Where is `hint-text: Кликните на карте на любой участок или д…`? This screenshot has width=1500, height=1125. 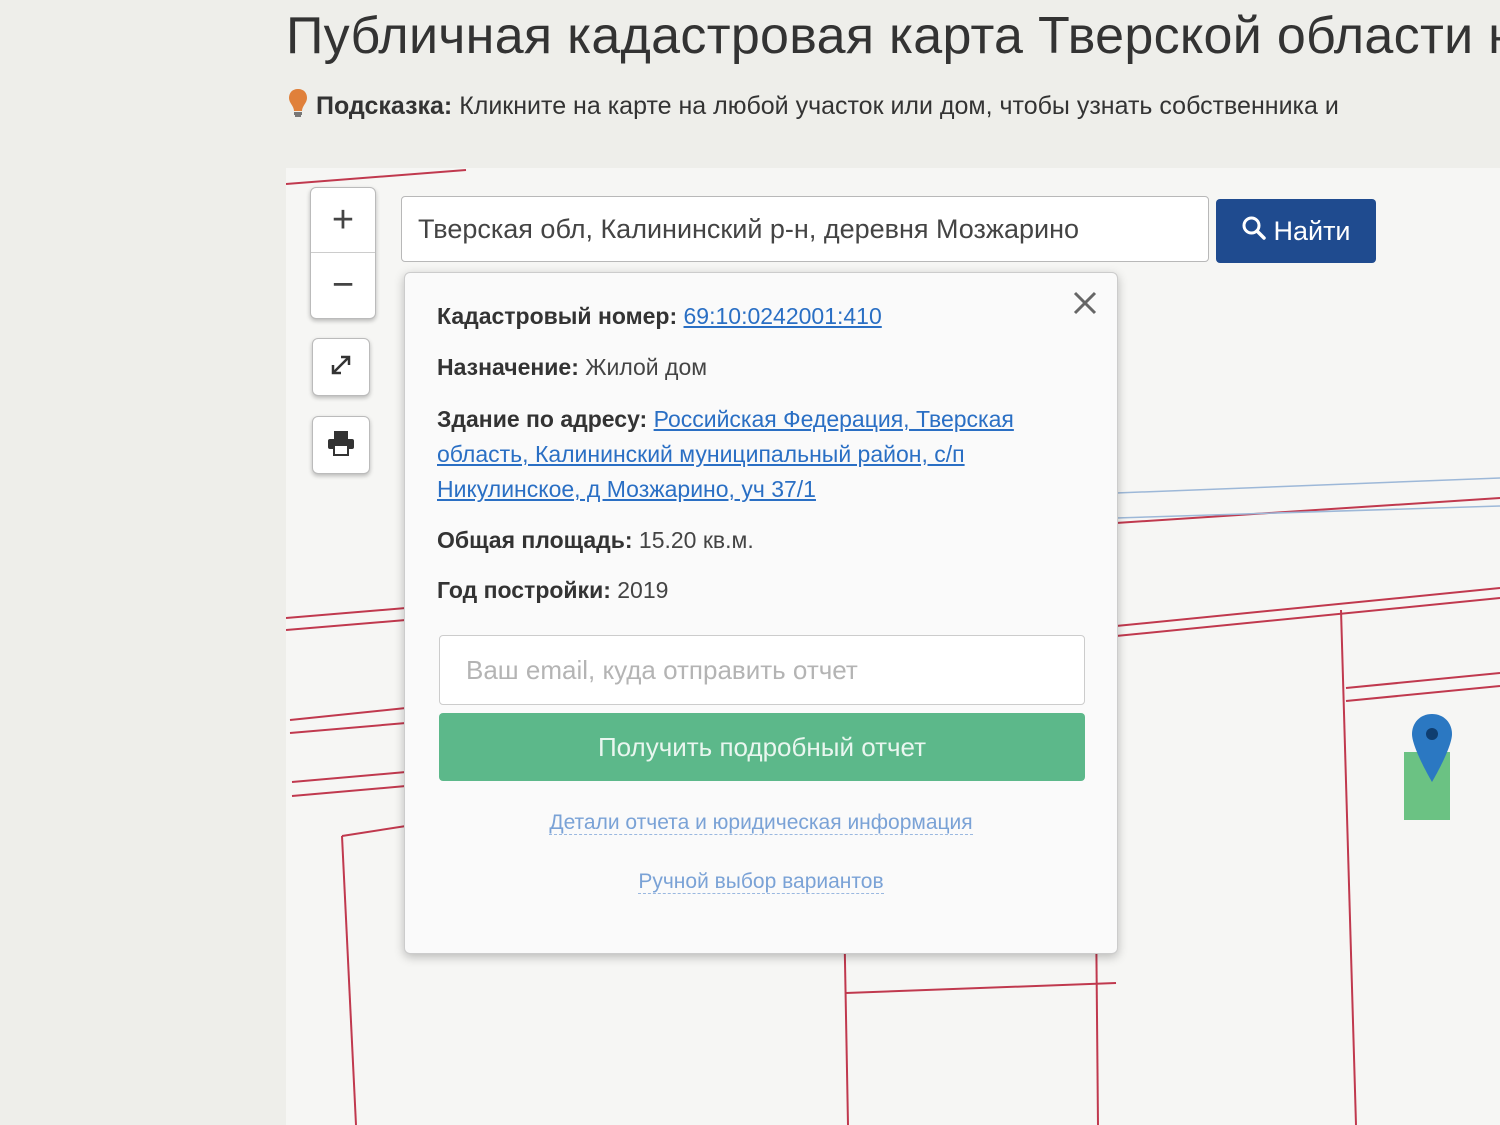 hint-text: Кликните на карте на любой участок или д… is located at coordinates (895, 106).